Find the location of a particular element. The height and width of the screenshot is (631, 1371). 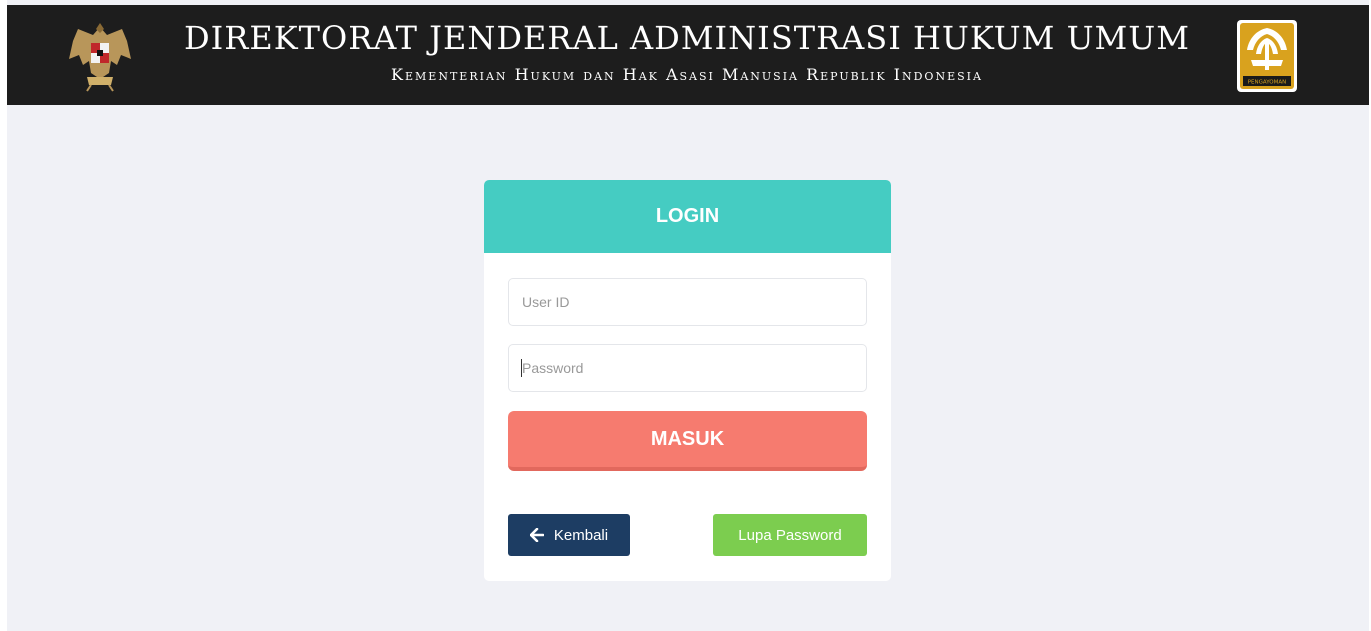

password-input is located at coordinates (687, 368).